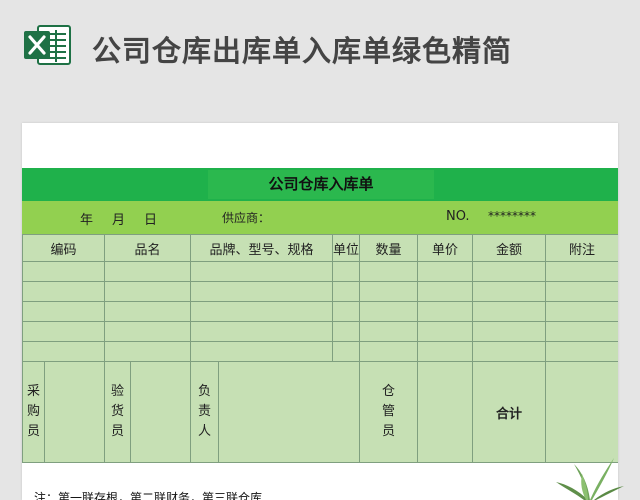 This screenshot has height=500, width=640. What do you see at coordinates (119, 220) in the screenshot?
I see `date-month-label: 月` at bounding box center [119, 220].